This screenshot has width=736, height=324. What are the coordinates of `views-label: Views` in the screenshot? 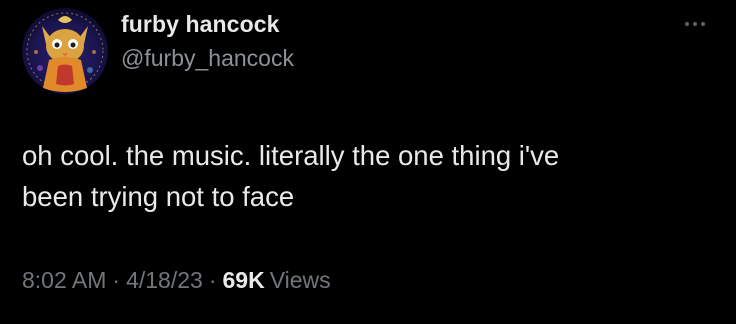 It's located at (300, 280).